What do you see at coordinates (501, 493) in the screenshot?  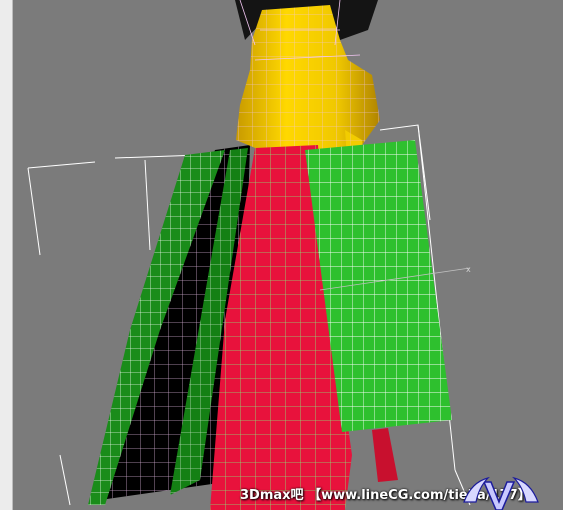 I see `wing-logo-icon` at bounding box center [501, 493].